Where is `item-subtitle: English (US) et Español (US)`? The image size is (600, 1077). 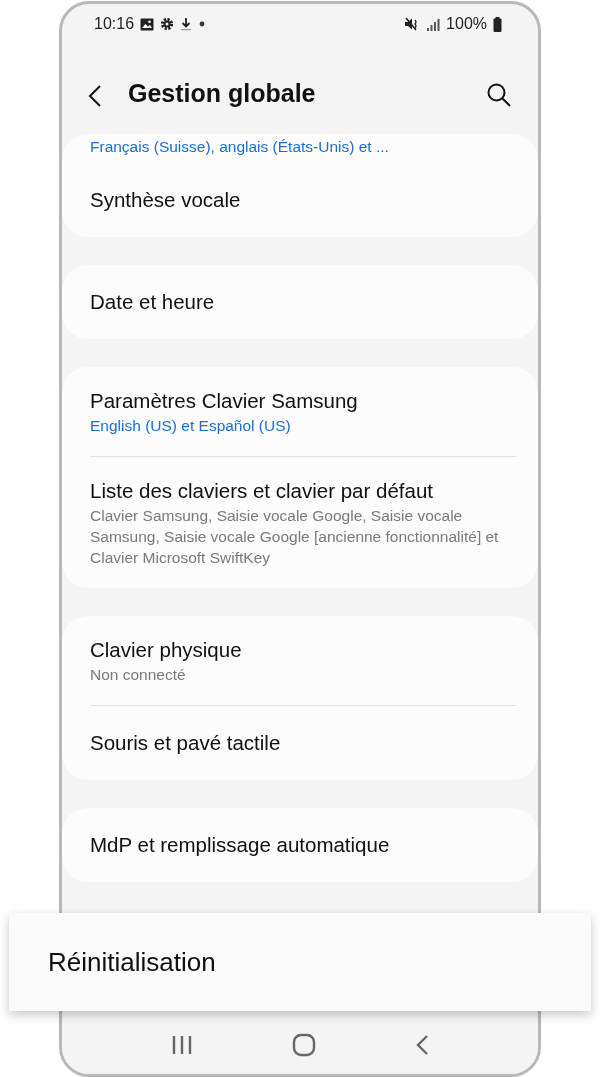
item-subtitle: English (US) et Español (US) is located at coordinates (191, 426).